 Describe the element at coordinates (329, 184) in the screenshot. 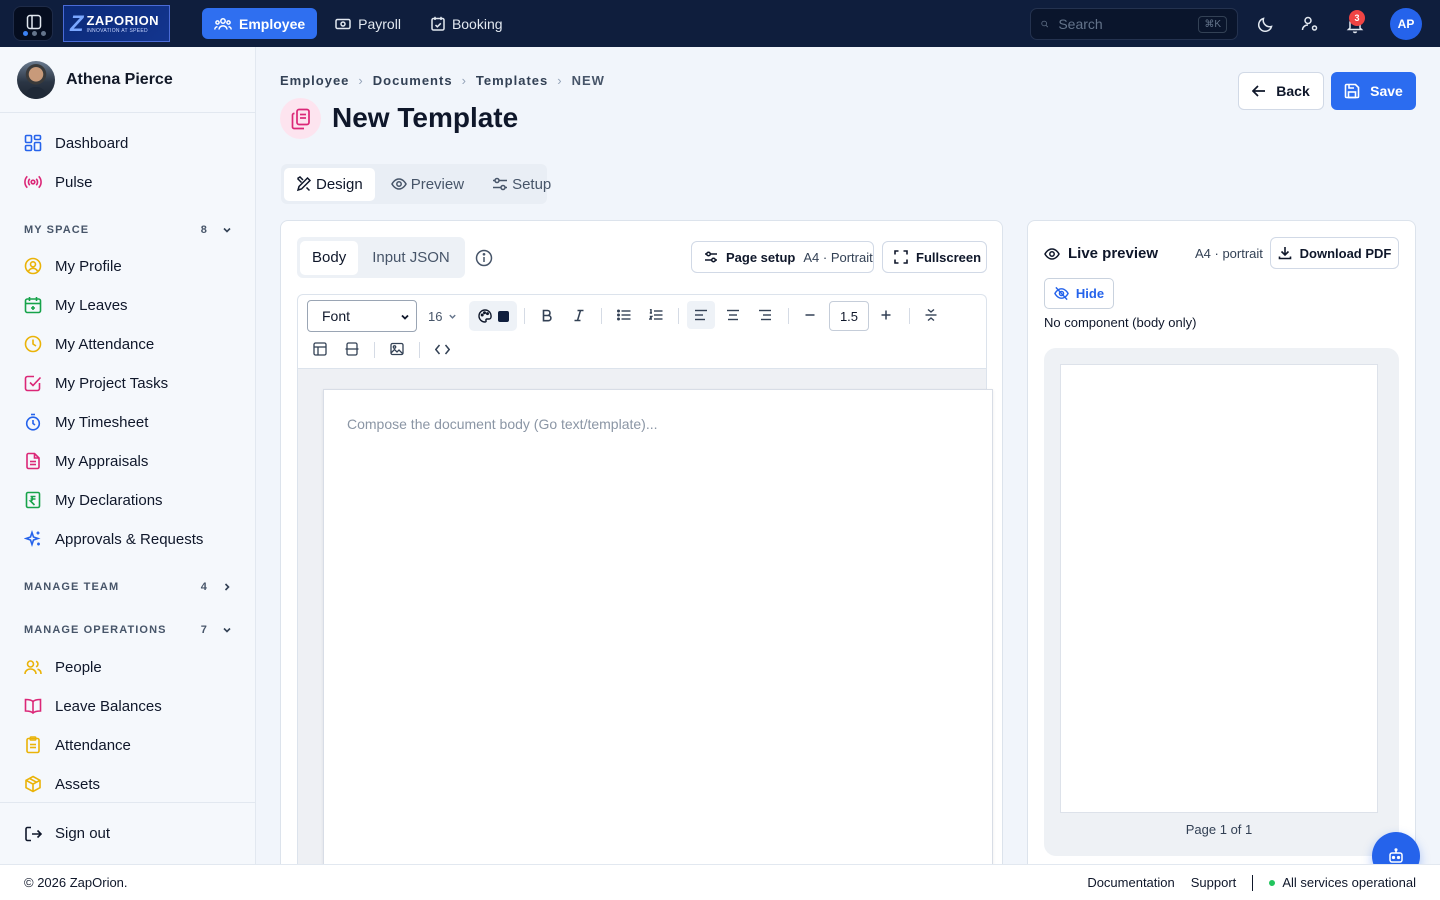

I see `tab-design: Design` at that location.